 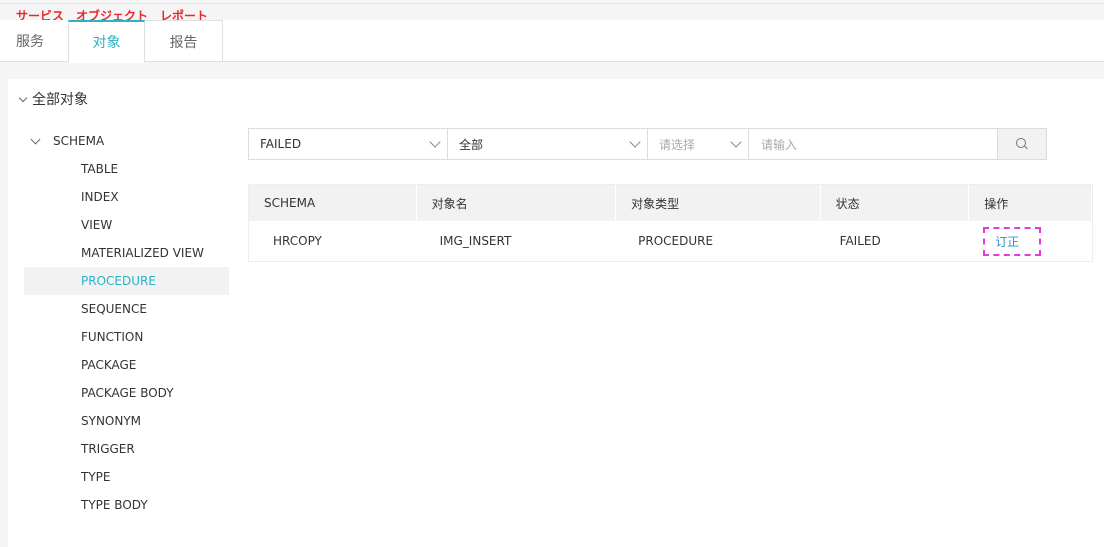 I want to click on cell-name: IMG_INSERT, so click(x=475, y=241).